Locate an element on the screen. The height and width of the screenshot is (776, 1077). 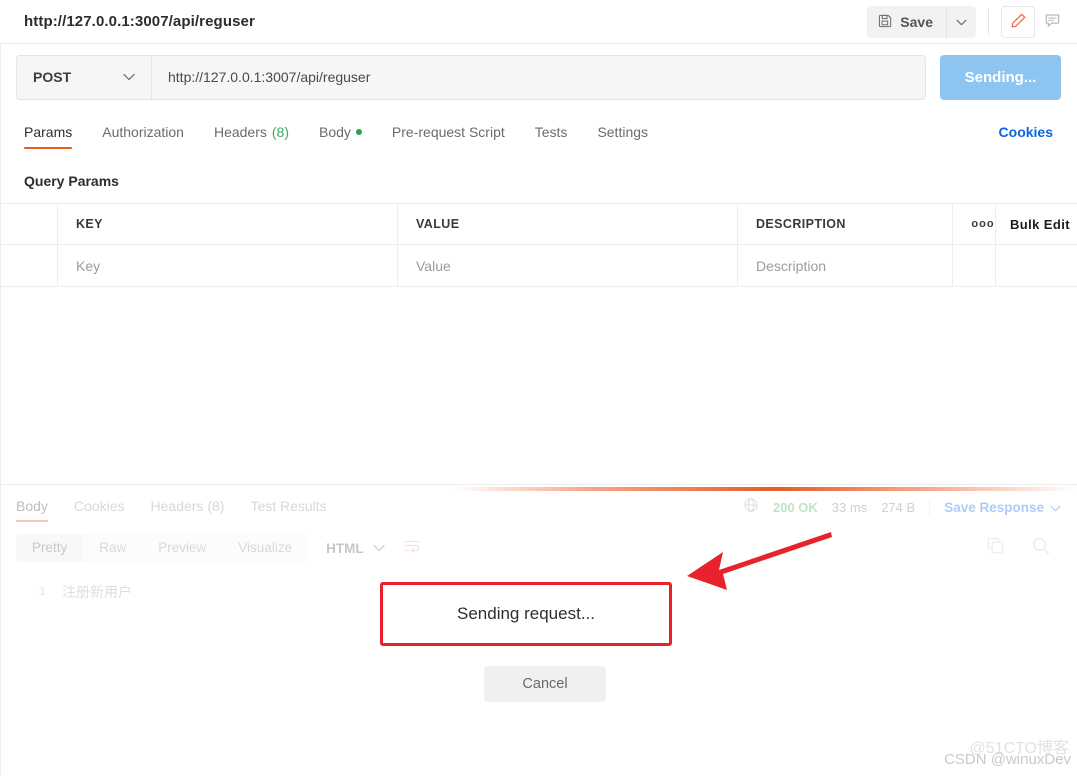
request-url-input is located at coordinates (538, 77).